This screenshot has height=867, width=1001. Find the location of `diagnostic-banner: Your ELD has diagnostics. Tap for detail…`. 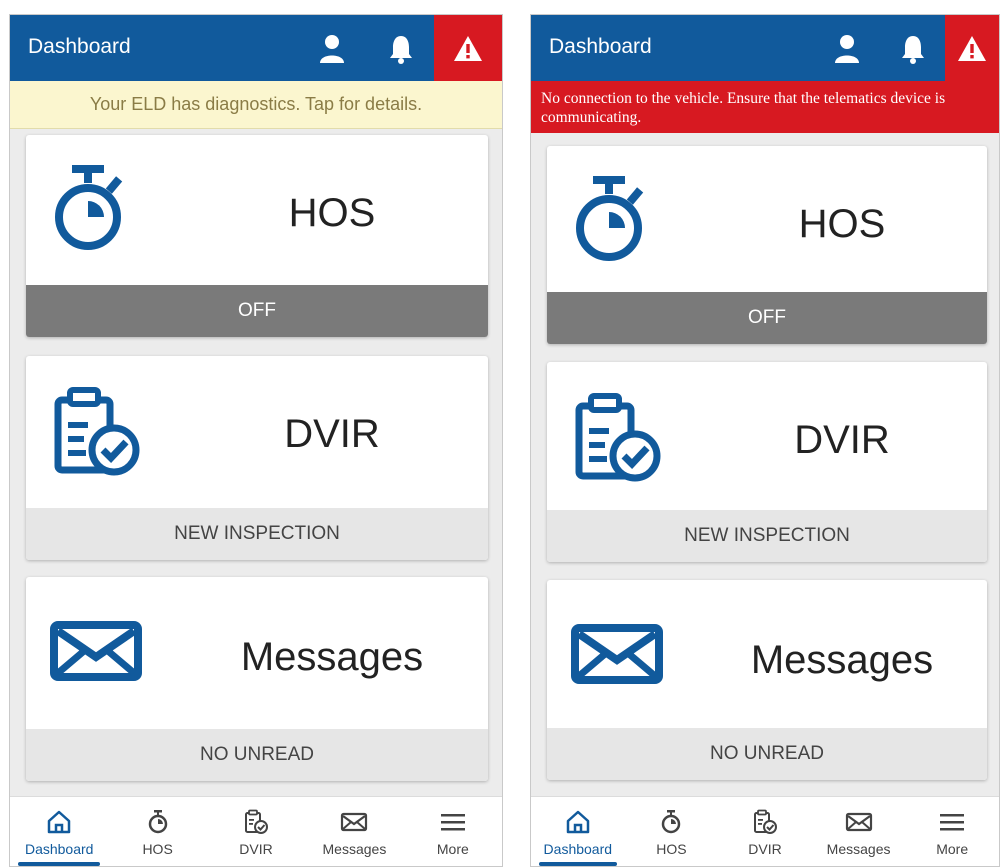

diagnostic-banner: Your ELD has diagnostics. Tap for detail… is located at coordinates (256, 105).